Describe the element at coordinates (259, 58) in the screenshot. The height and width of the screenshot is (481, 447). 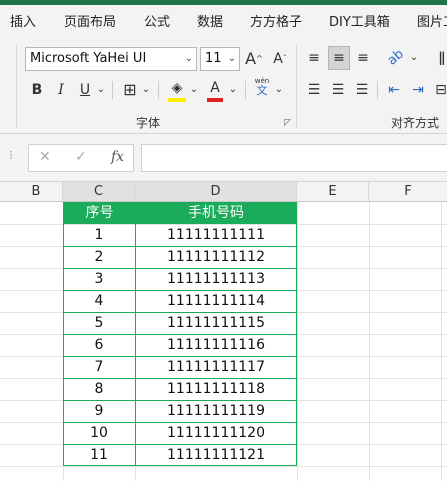
I see `up-caret-icon: ^` at that location.